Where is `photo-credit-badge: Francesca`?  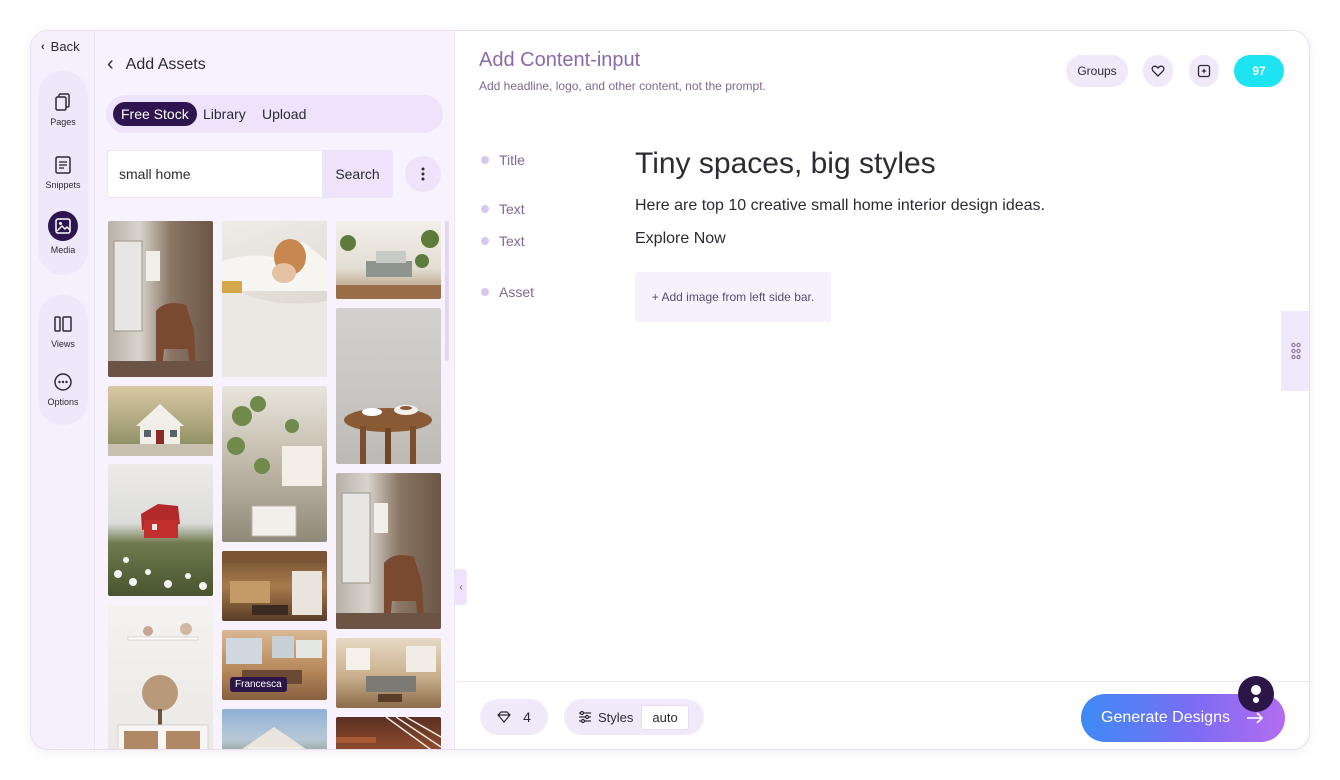 photo-credit-badge: Francesca is located at coordinates (258, 684).